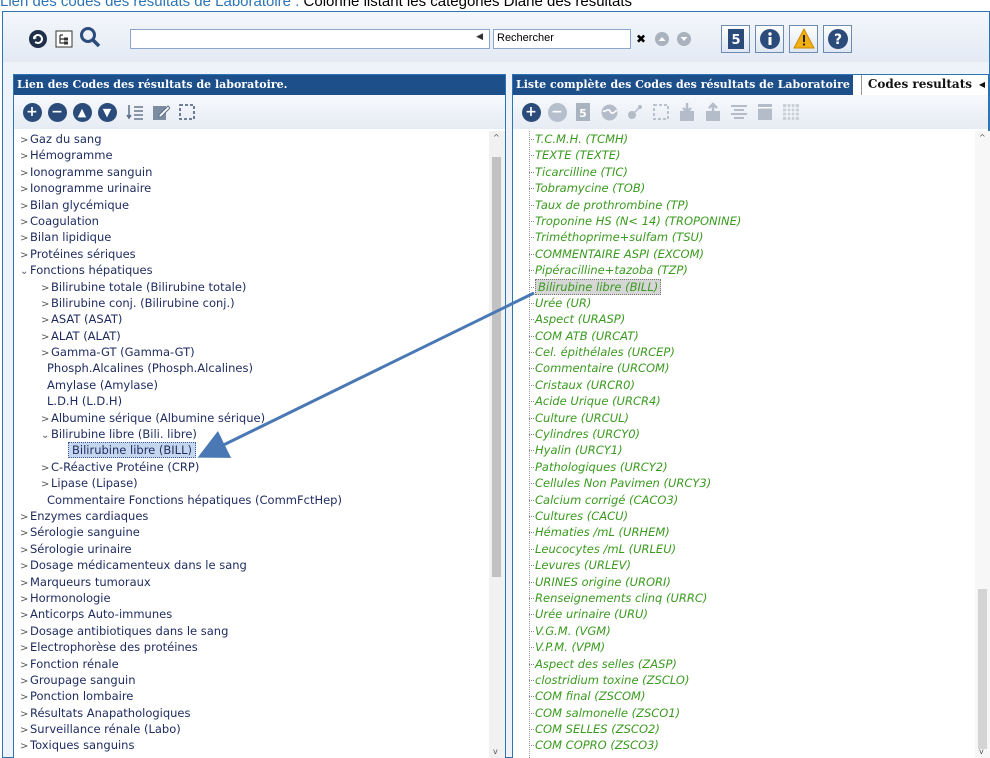  What do you see at coordinates (627, 434) in the screenshot?
I see `code-list-item: Cylindres (URCY0)` at bounding box center [627, 434].